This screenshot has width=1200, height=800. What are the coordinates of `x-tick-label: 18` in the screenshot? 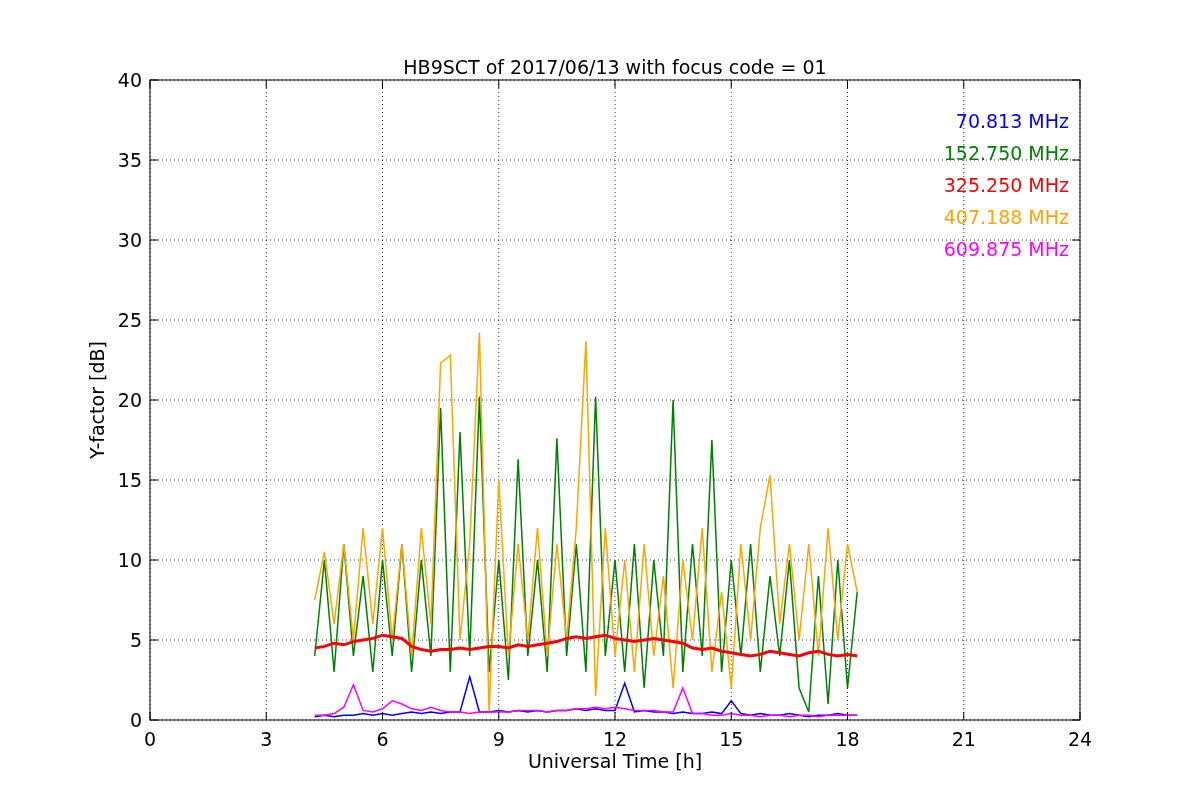 It's located at (847, 739).